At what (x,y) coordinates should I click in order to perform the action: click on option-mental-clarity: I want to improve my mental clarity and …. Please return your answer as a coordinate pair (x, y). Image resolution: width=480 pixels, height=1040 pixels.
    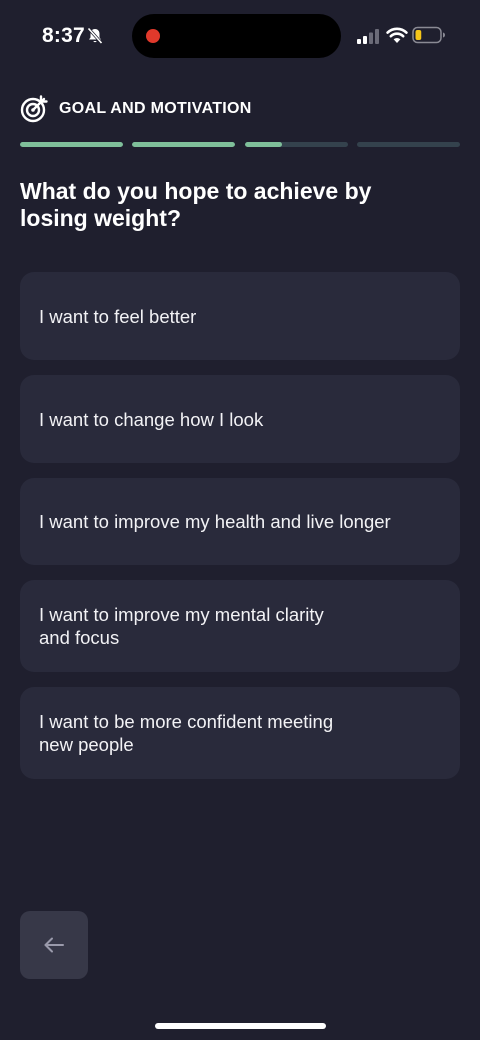
    Looking at the image, I should click on (240, 626).